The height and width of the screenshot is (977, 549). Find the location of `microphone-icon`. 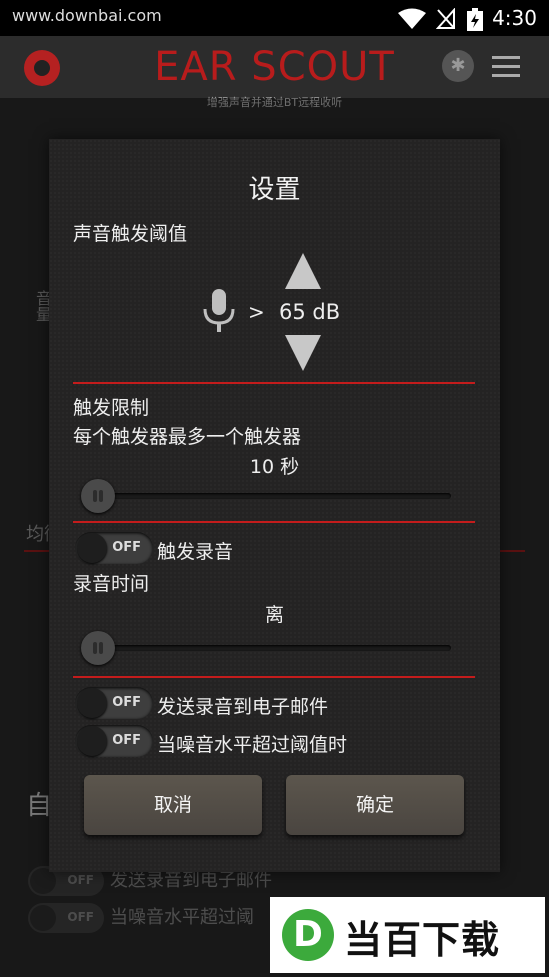

microphone-icon is located at coordinates (219, 310).